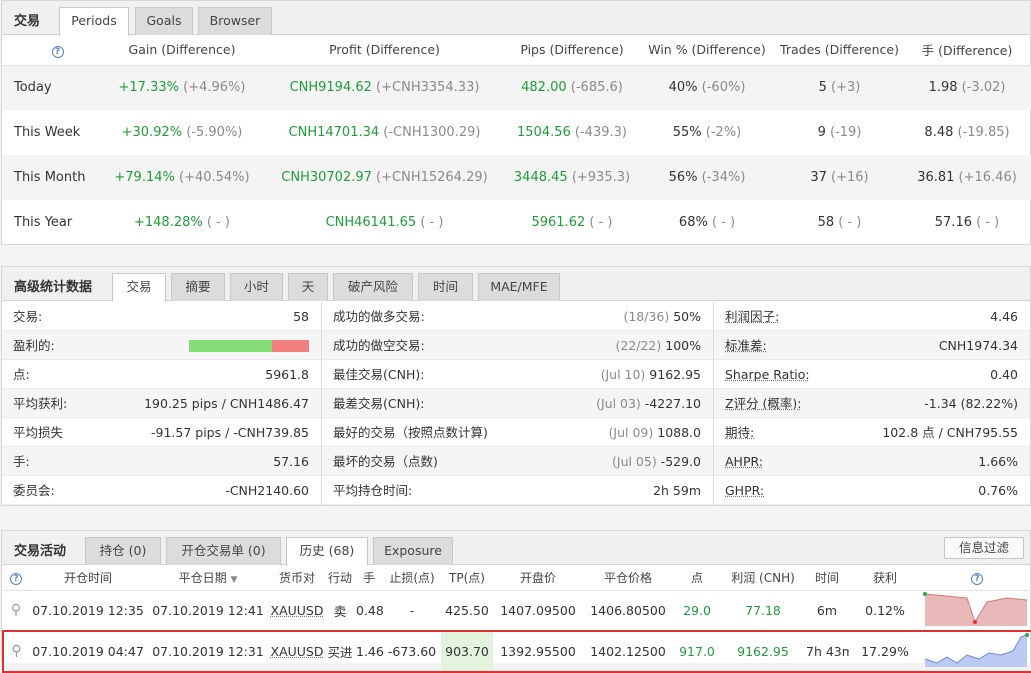  Describe the element at coordinates (308, 287) in the screenshot. I see `tab-days: 天` at that location.